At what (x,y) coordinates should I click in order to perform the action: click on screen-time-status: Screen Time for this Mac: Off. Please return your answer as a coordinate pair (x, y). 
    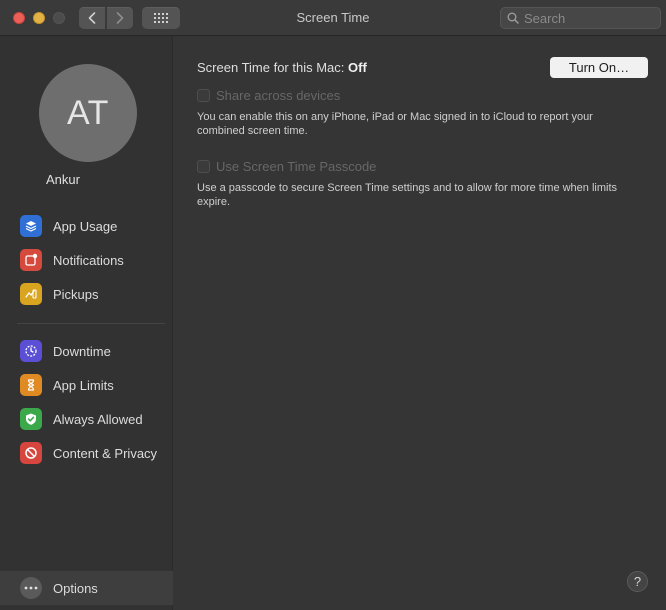
    Looking at the image, I should click on (282, 67).